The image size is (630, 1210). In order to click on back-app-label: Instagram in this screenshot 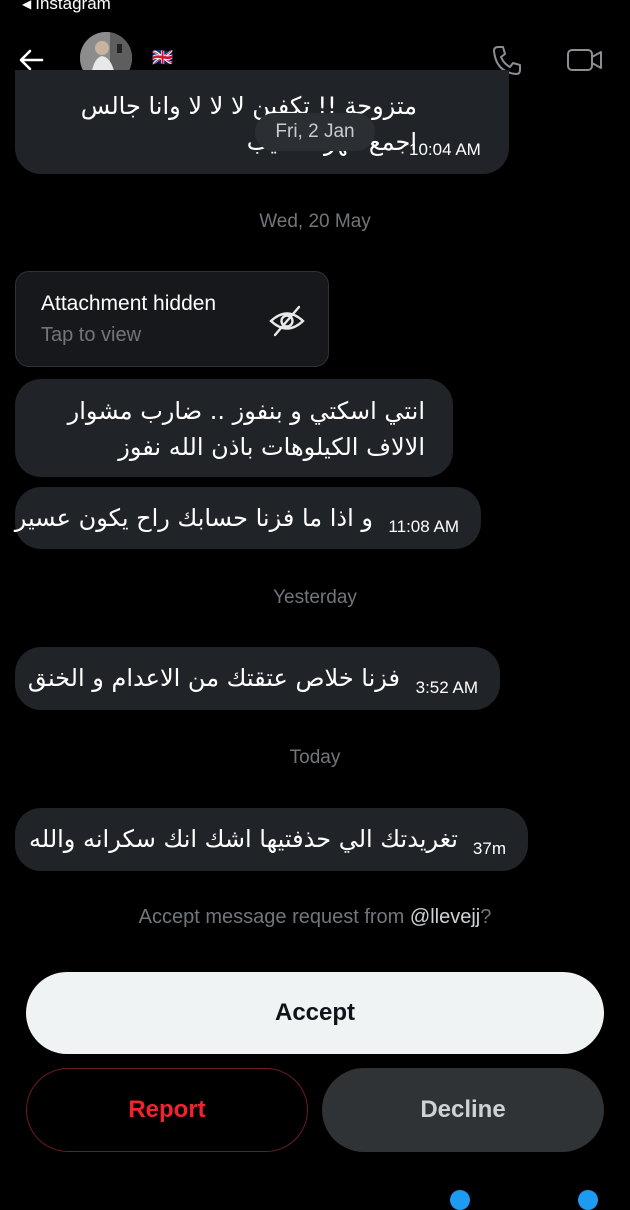, I will do `click(73, 6)`.